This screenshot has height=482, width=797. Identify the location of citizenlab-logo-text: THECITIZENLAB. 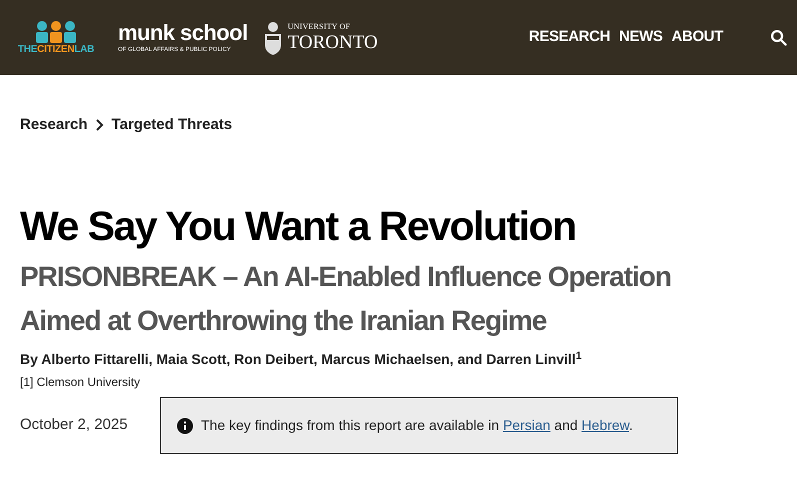
(56, 49).